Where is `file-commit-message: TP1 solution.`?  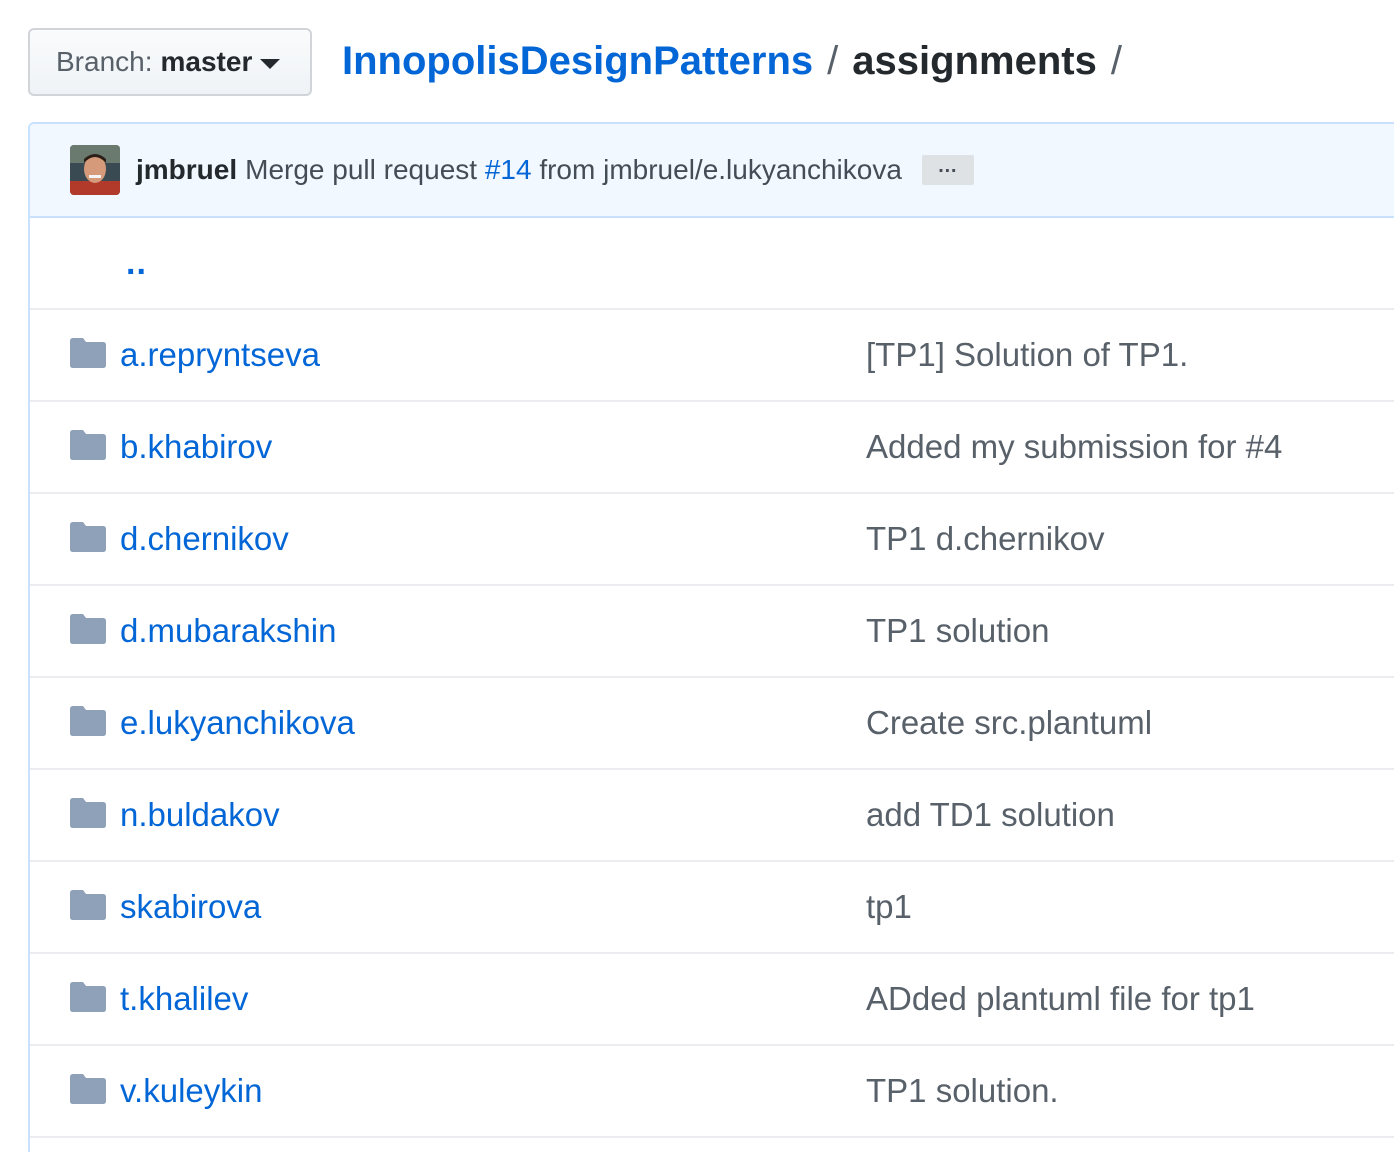
file-commit-message: TP1 solution. is located at coordinates (962, 1091).